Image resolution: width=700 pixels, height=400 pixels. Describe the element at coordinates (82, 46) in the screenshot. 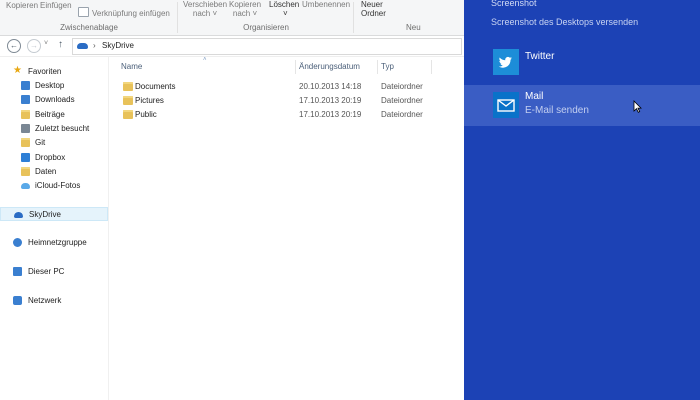

I see `skydrive-cloud-icon` at that location.